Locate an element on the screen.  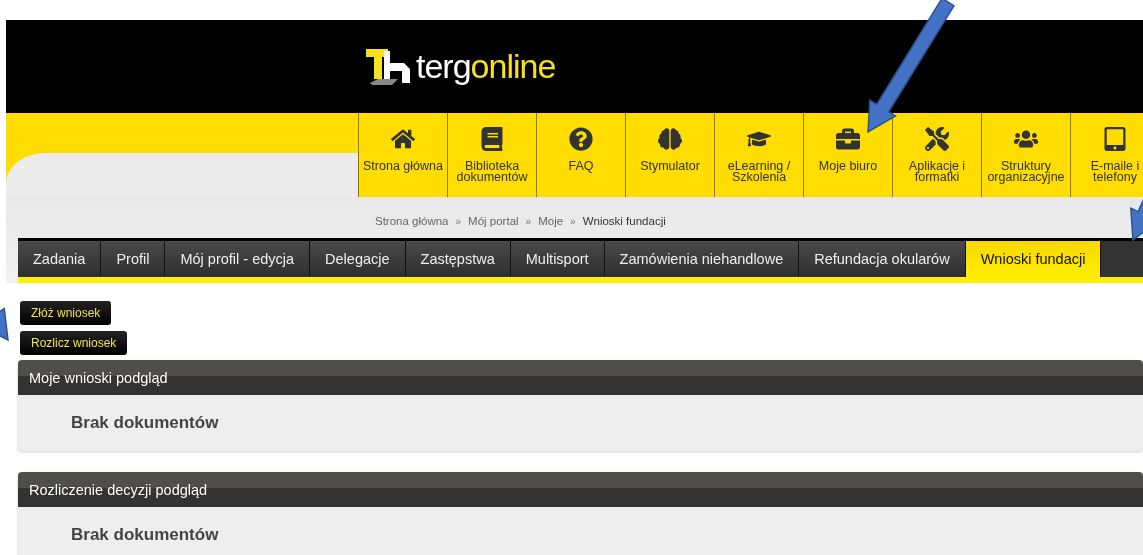
books-icon is located at coordinates (492, 139).